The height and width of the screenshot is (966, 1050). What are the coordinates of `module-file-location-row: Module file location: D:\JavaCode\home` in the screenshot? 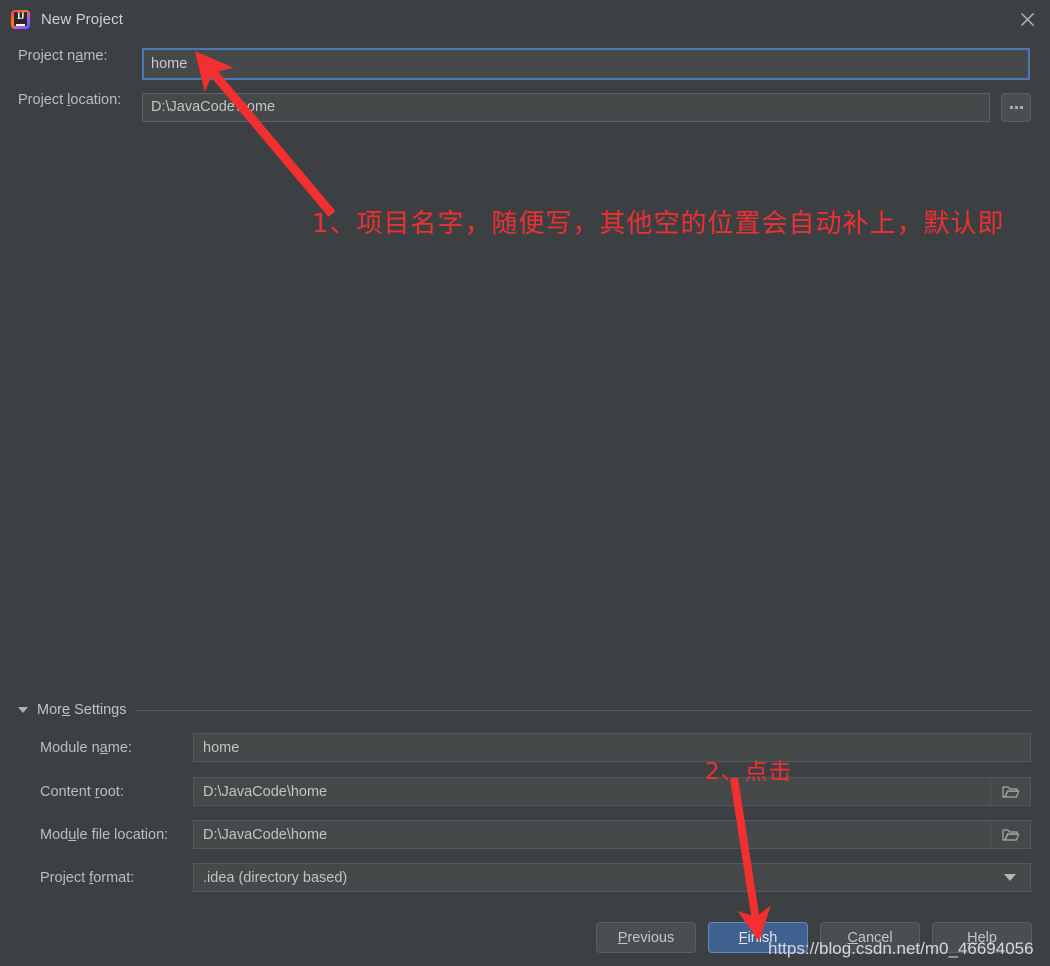 It's located at (536, 834).